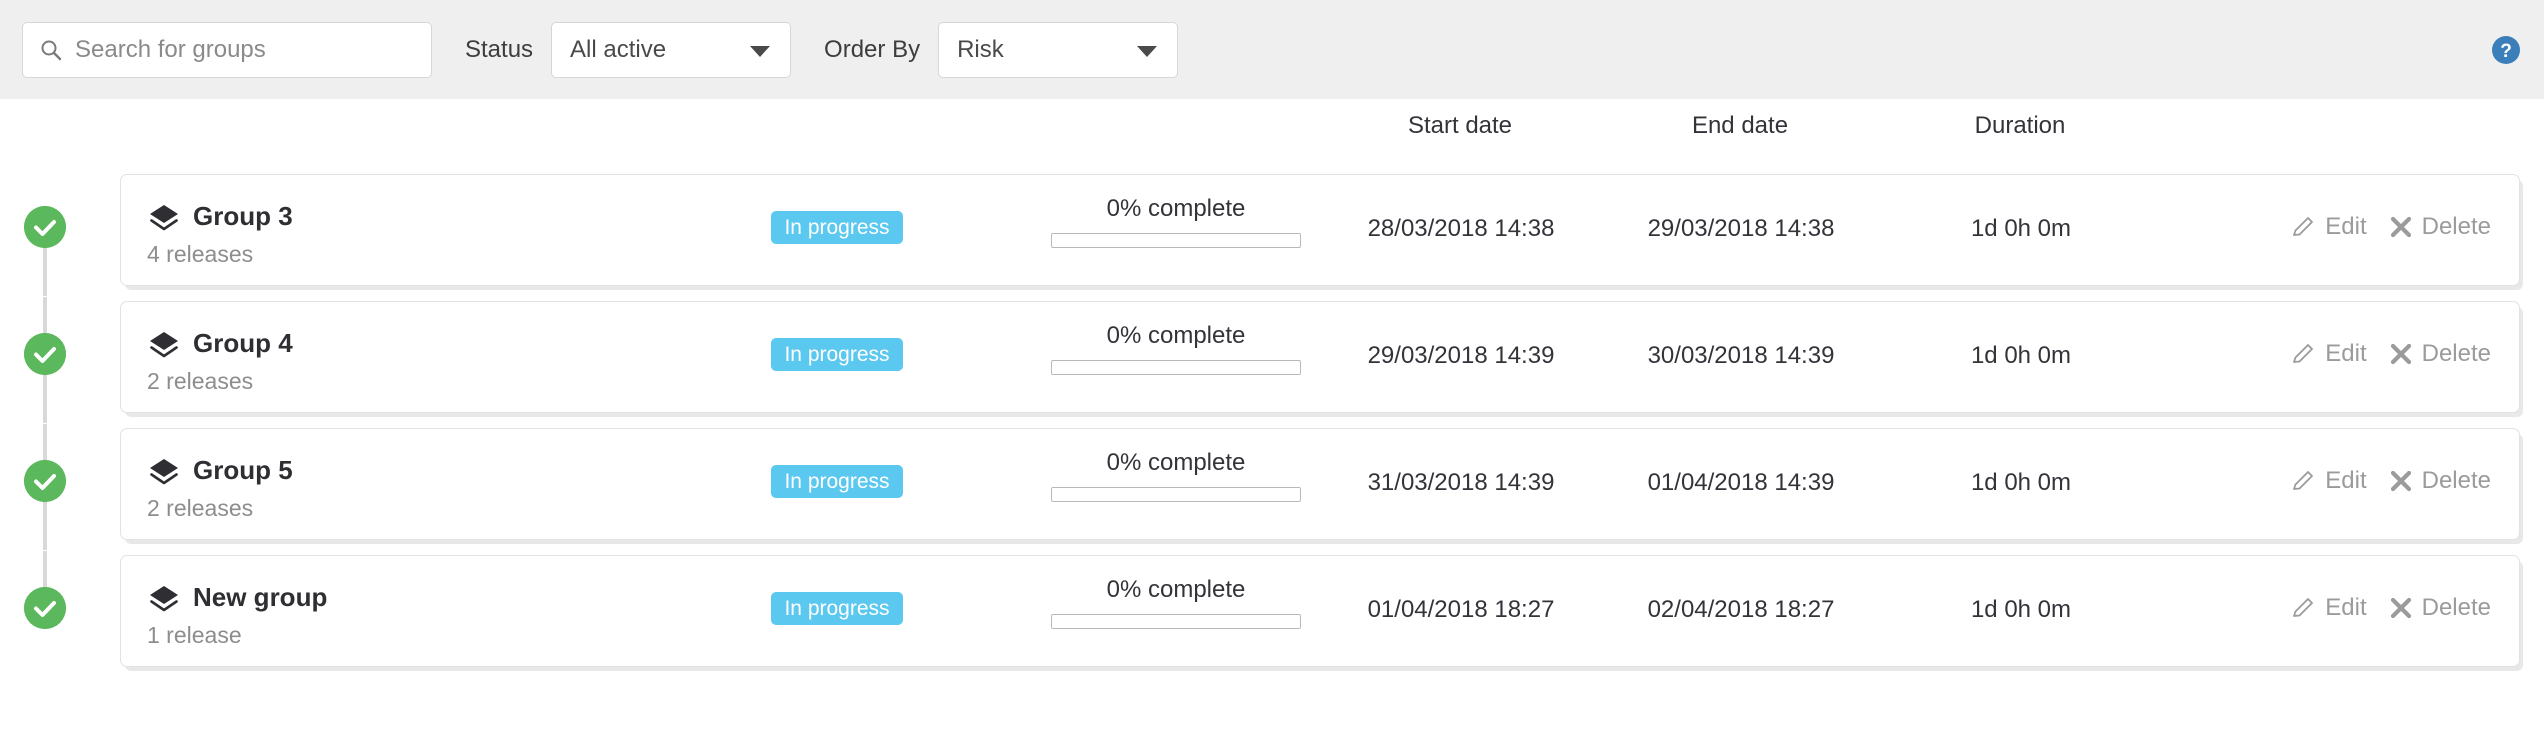 Image resolution: width=2544 pixels, height=740 pixels. Describe the element at coordinates (1741, 482) in the screenshot. I see `cell-end-date: 01/04/2018 14:39` at that location.